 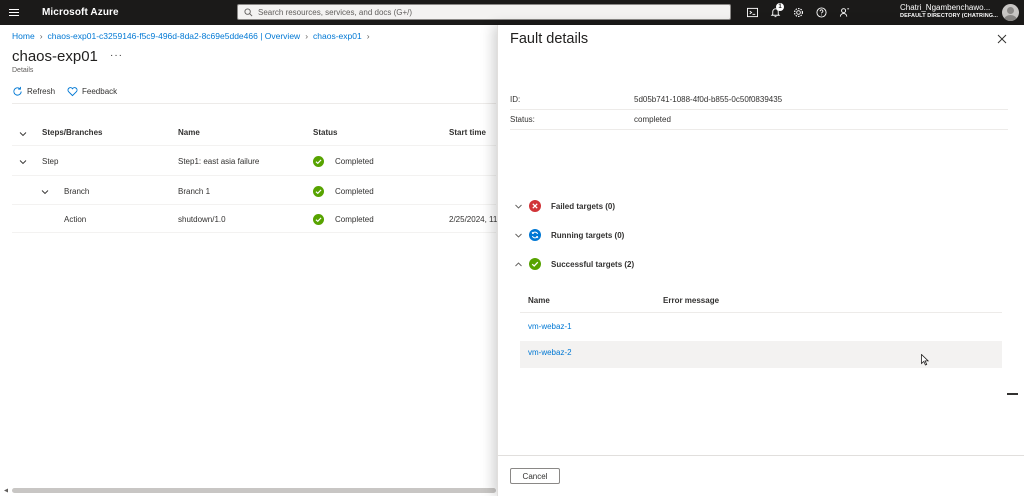 I want to click on row-name-action: shutdown/1.0, so click(x=202, y=219).